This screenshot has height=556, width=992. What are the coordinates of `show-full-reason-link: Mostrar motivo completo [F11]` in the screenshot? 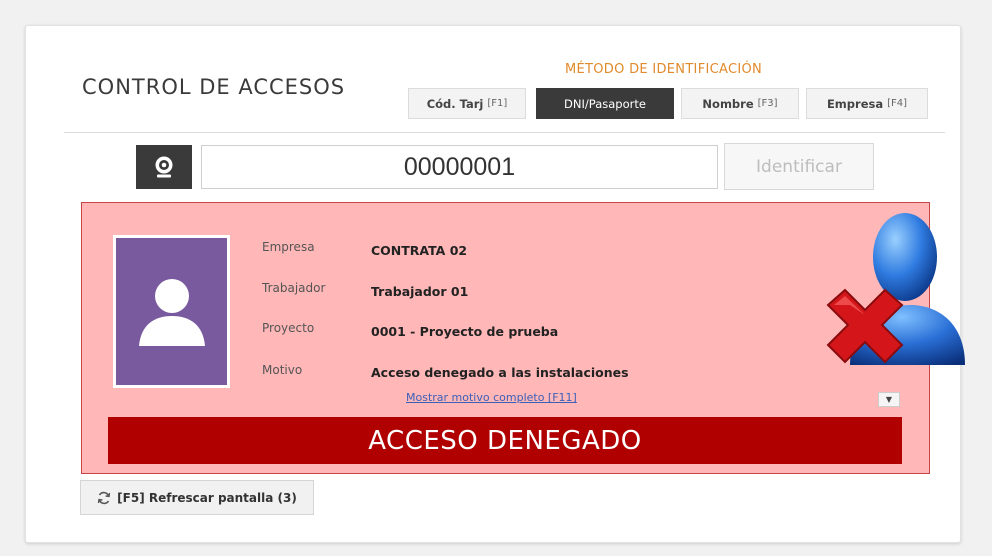 It's located at (491, 397).